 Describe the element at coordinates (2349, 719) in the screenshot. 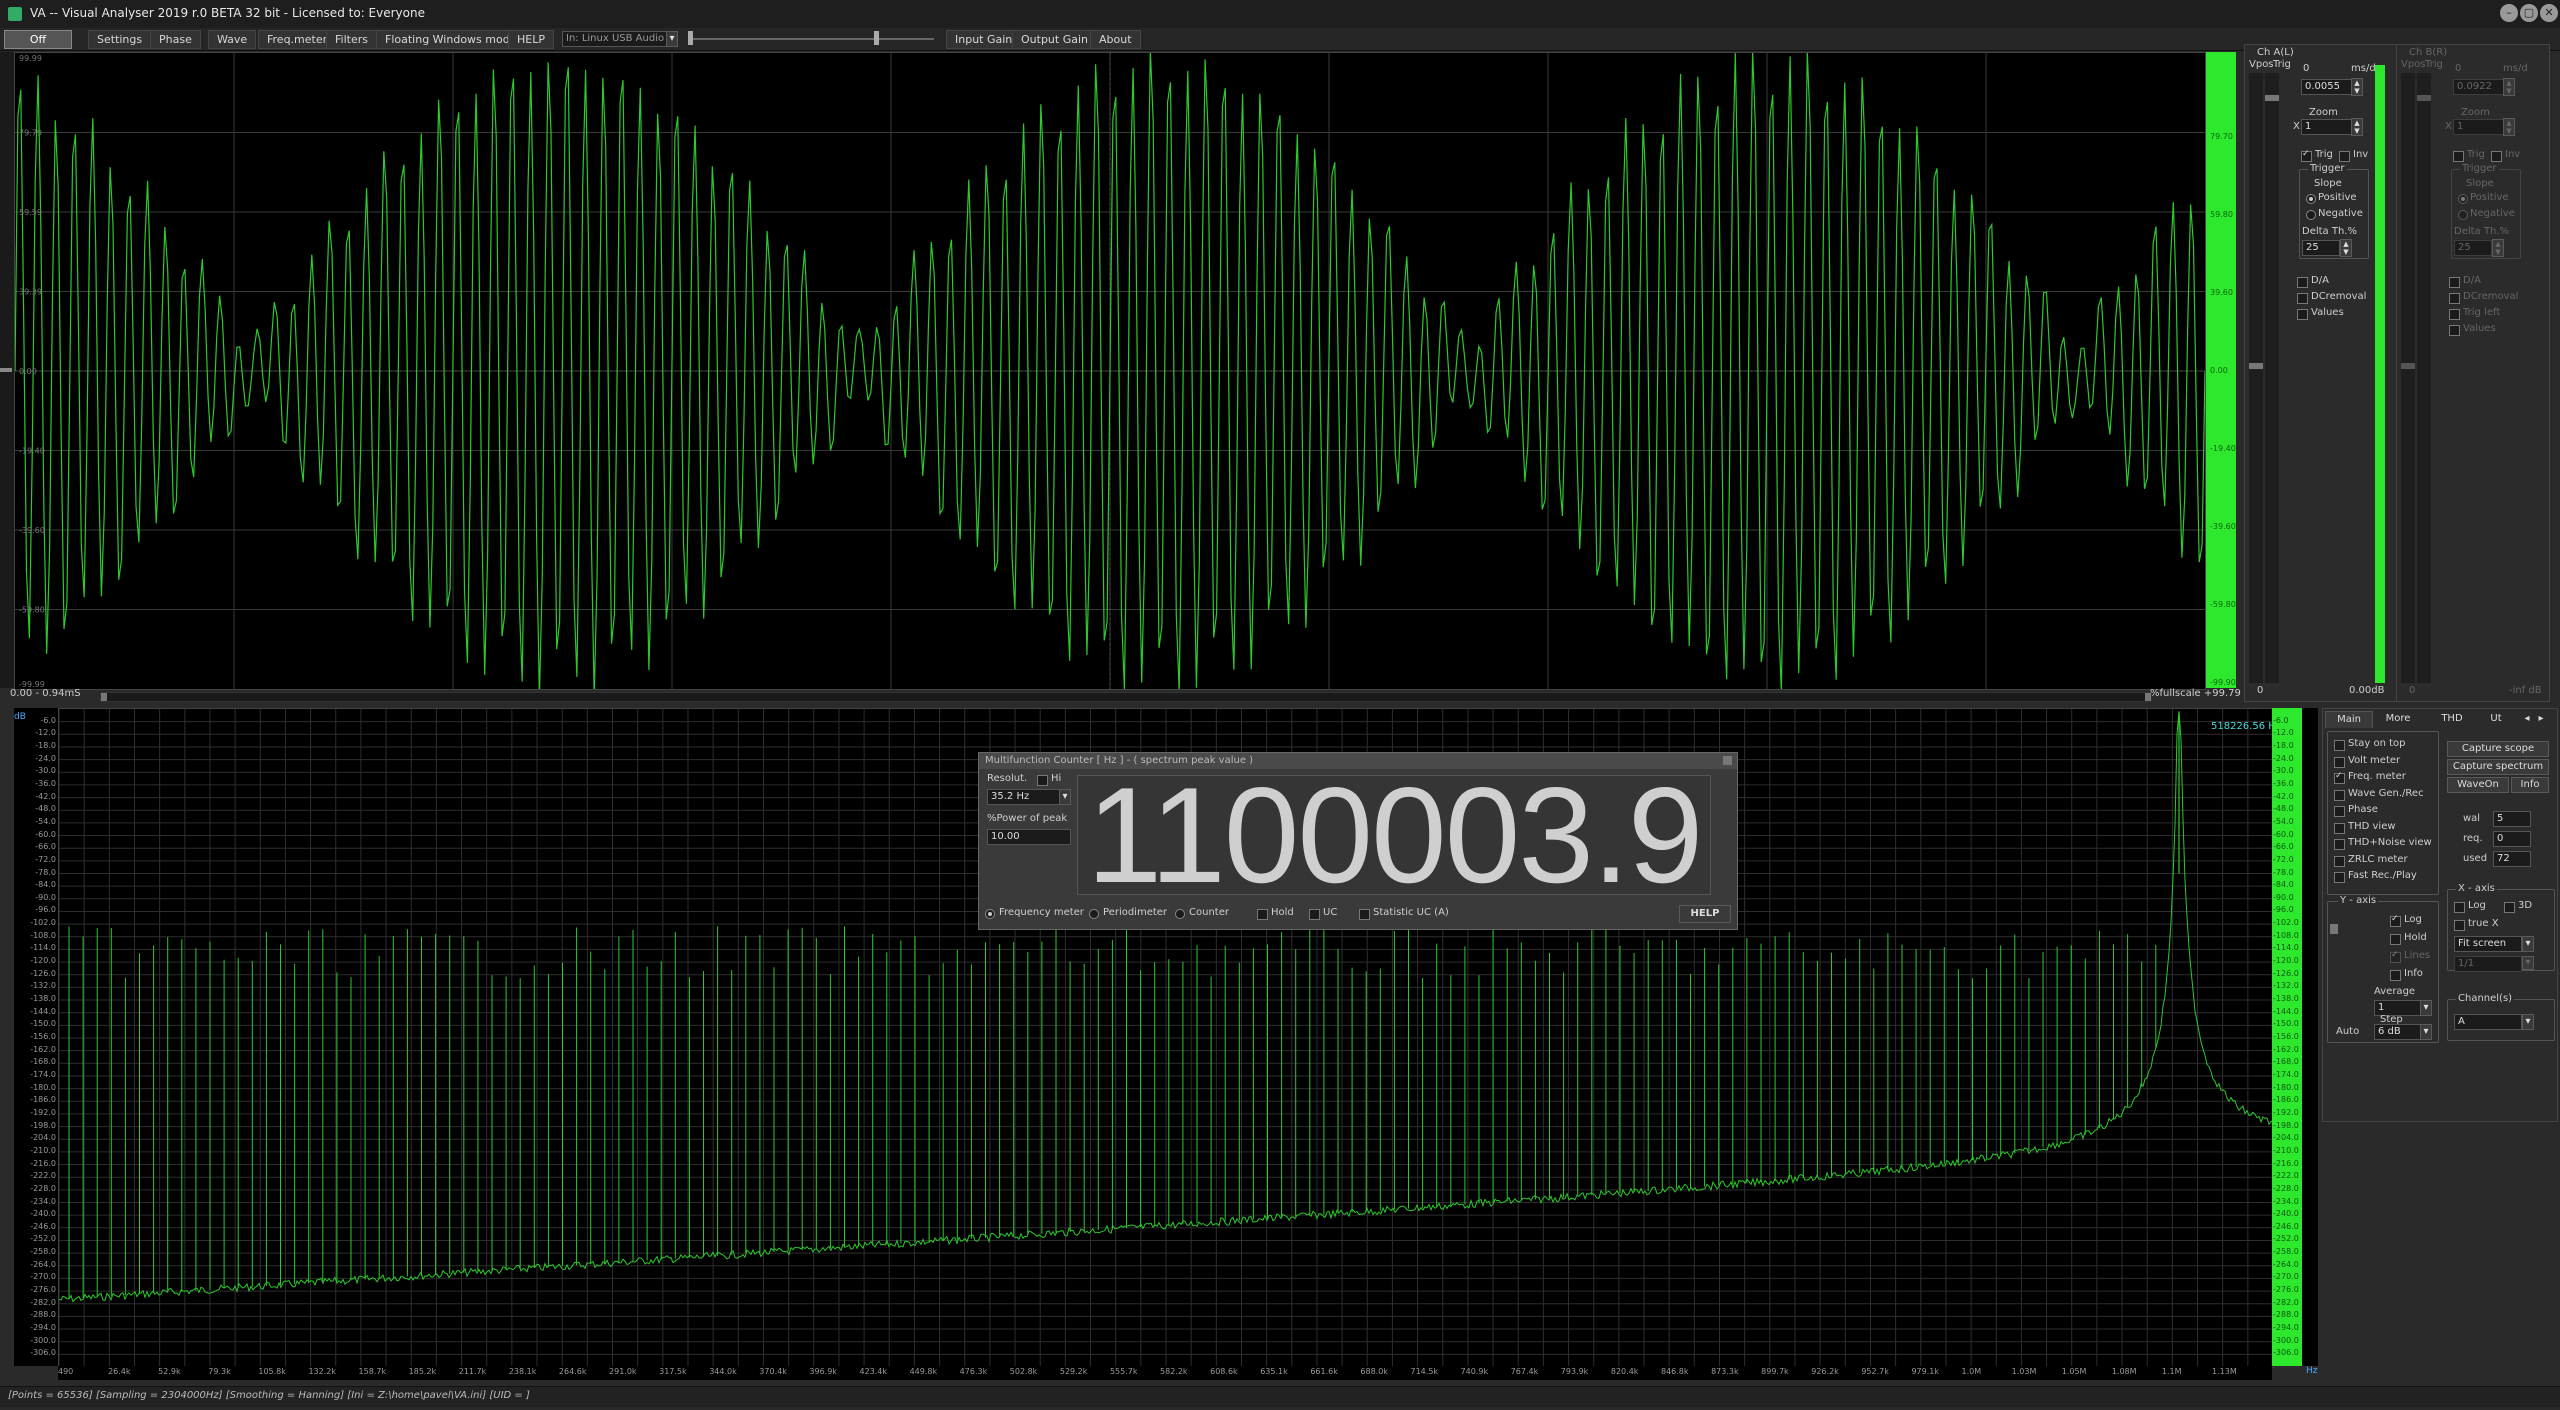

I see `tab-main: Main` at that location.